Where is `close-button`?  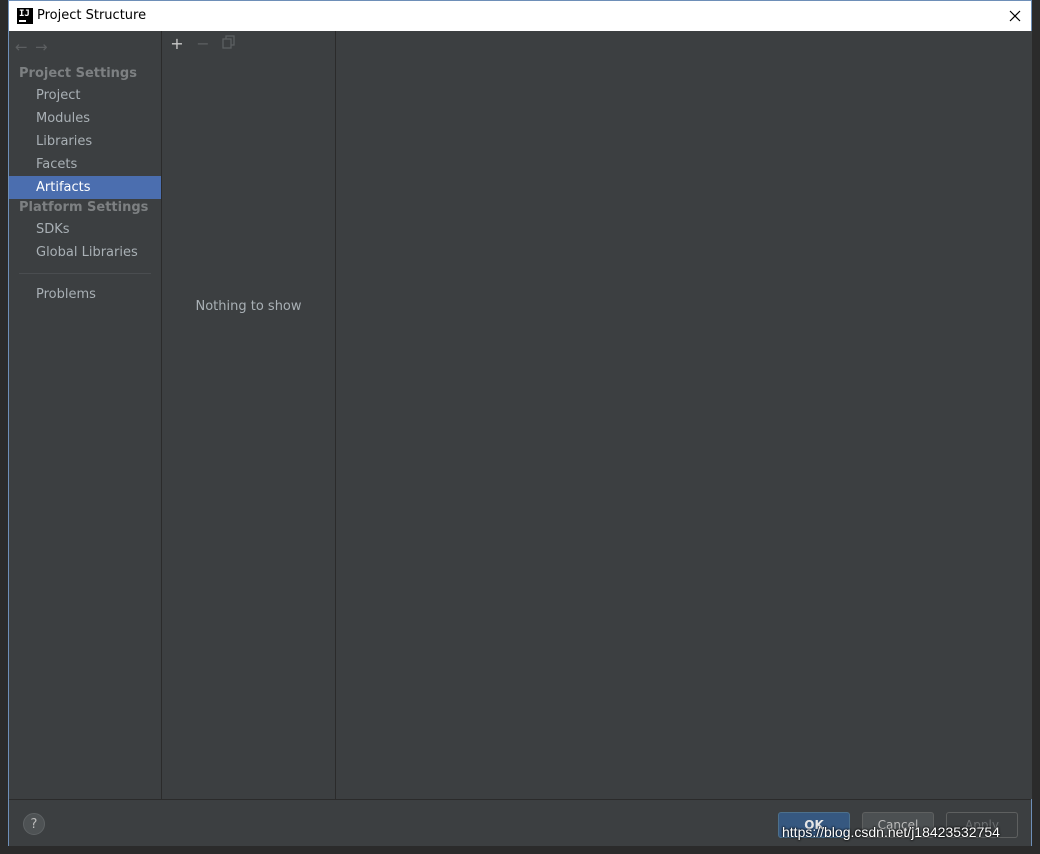 close-button is located at coordinates (1015, 16).